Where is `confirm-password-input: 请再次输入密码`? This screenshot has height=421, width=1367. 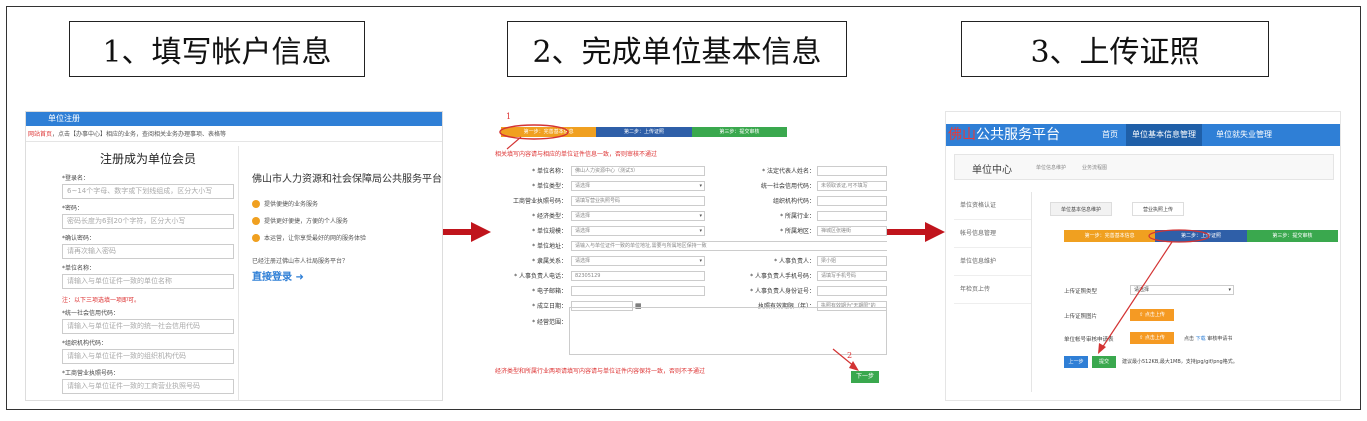 confirm-password-input: 请再次输入密码 is located at coordinates (148, 251).